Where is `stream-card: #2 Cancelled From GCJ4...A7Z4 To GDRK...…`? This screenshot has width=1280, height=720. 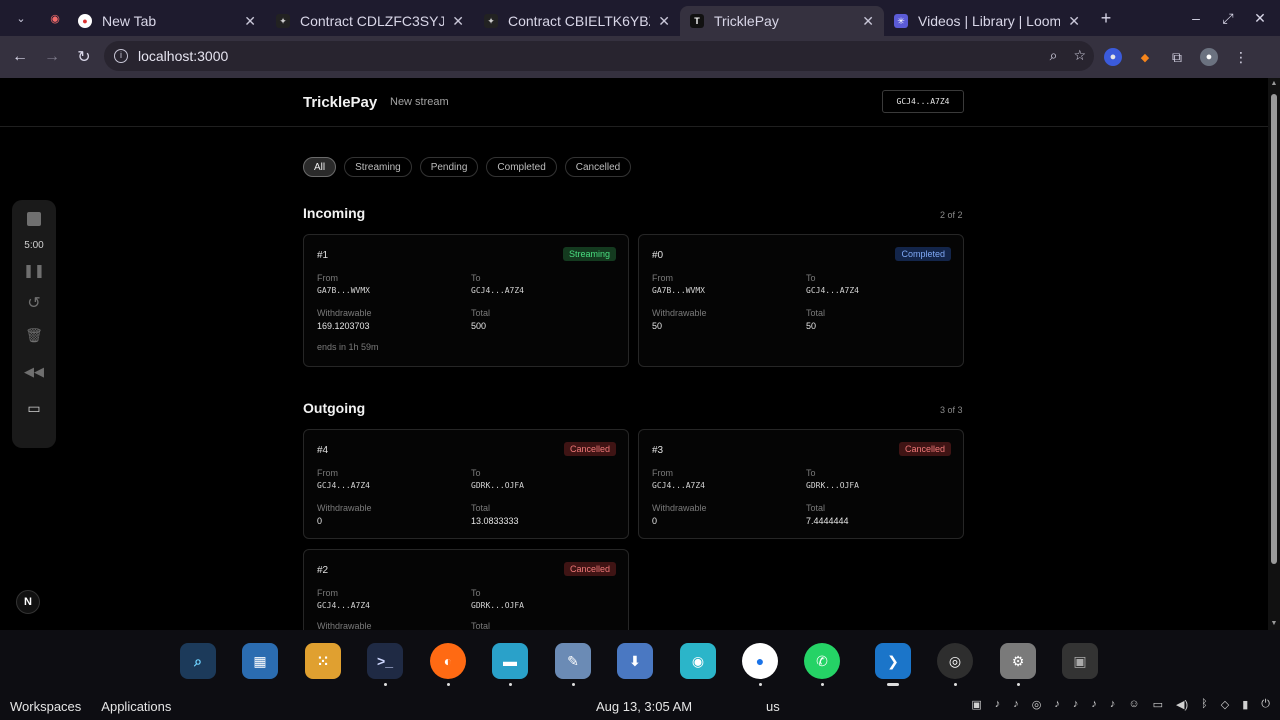
stream-card: #2 Cancelled From GCJ4...A7Z4 To GDRK...… is located at coordinates (466, 589).